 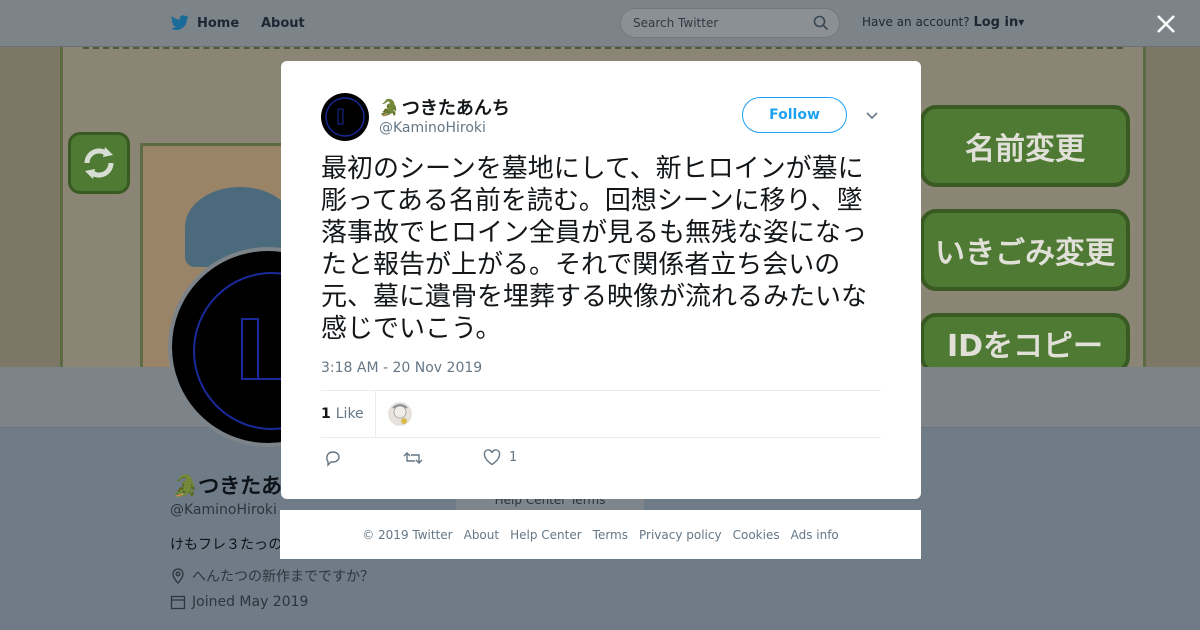 What do you see at coordinates (455, 108) in the screenshot?
I see `tweet-author-name-text: つきたあんち` at bounding box center [455, 108].